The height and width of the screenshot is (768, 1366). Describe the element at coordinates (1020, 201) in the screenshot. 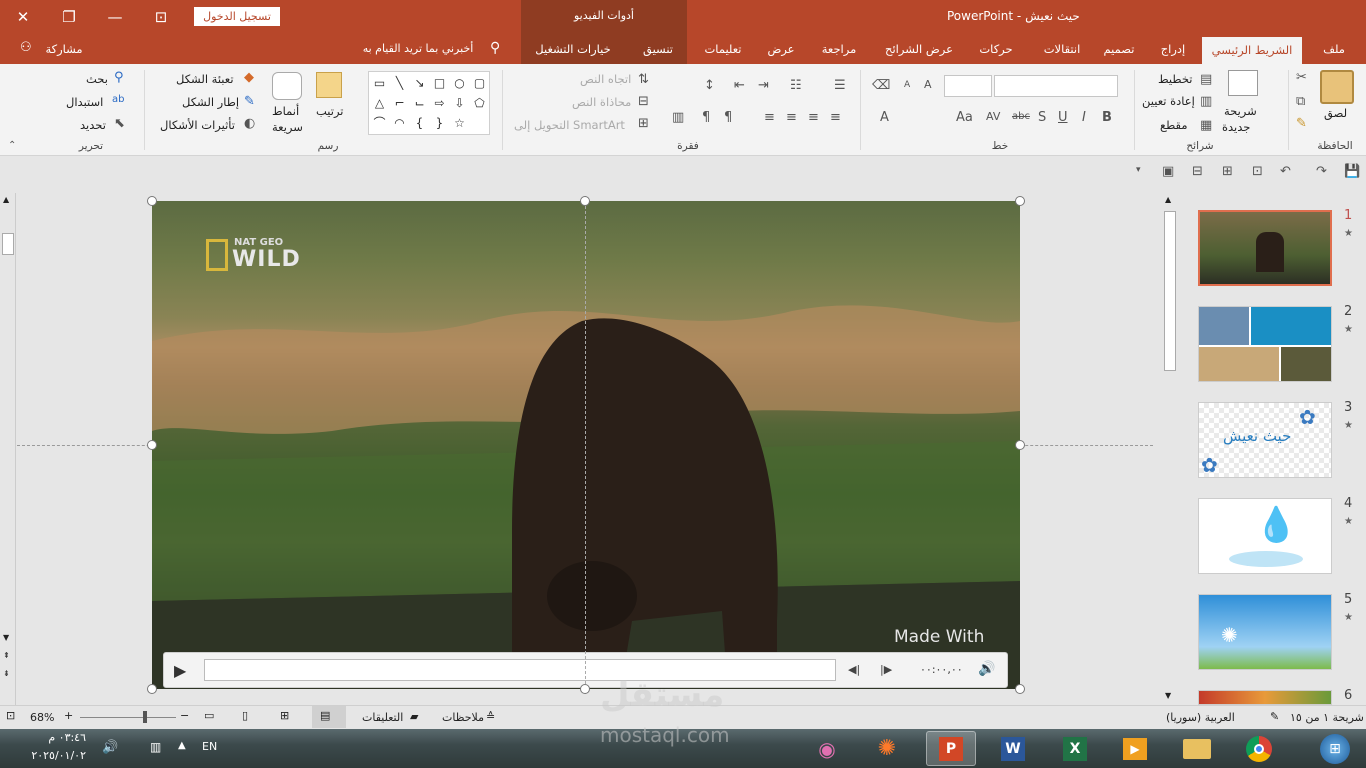

I see `resize-handle-tr` at that location.